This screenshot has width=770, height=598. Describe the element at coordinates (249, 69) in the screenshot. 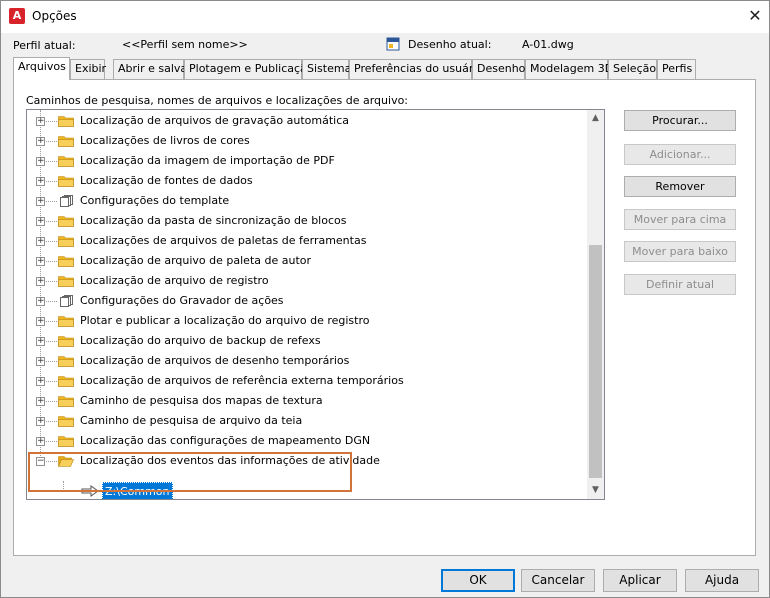

I see `tab-plotagem-e-publicacao: Plotagem e Publicação` at that location.